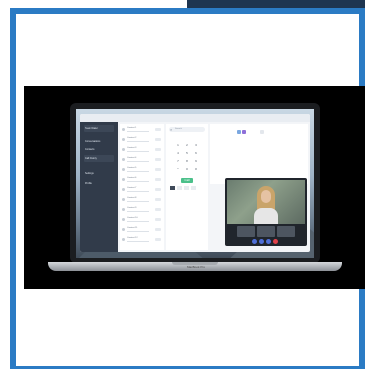 This screenshot has width=365, height=372. Describe the element at coordinates (187, 145) in the screenshot. I see `dial-key: 2` at that location.